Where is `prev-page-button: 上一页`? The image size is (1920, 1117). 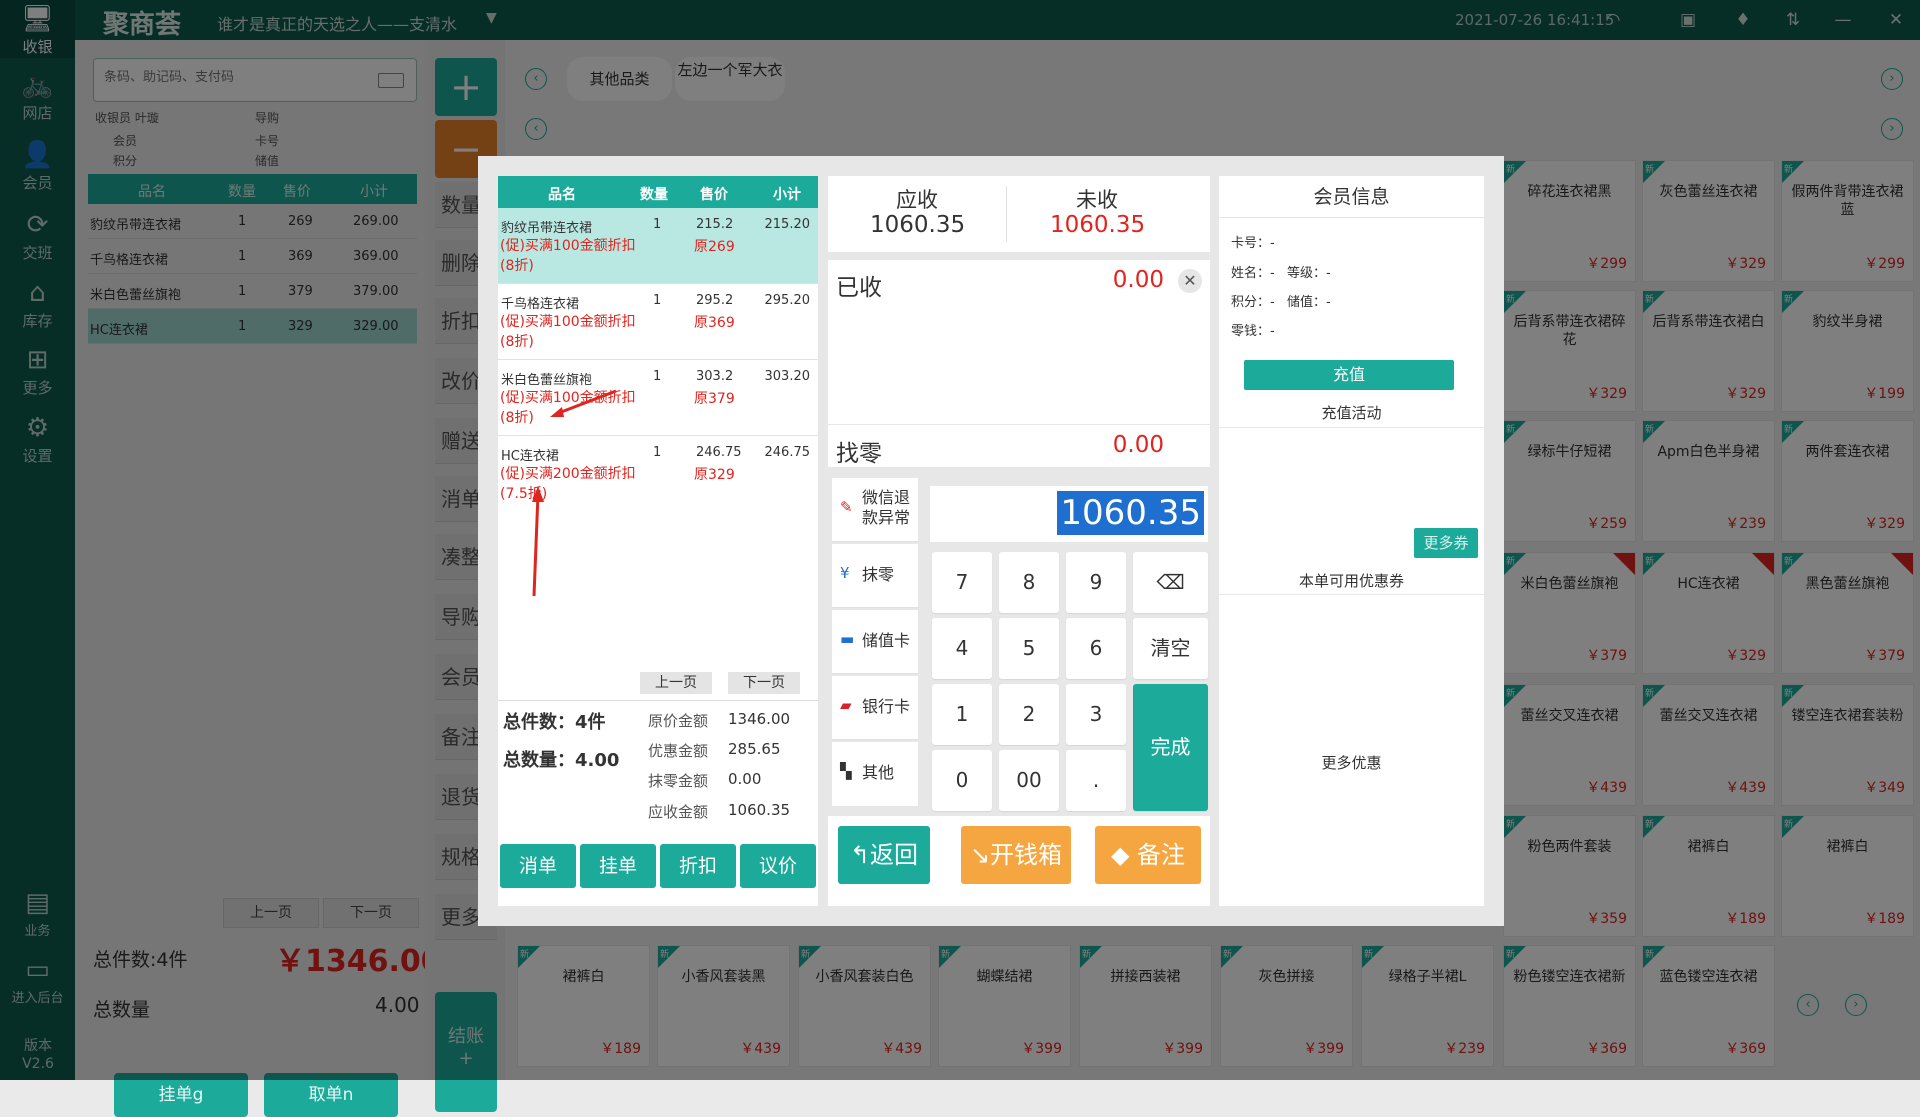 prev-page-button: 上一页 is located at coordinates (676, 683).